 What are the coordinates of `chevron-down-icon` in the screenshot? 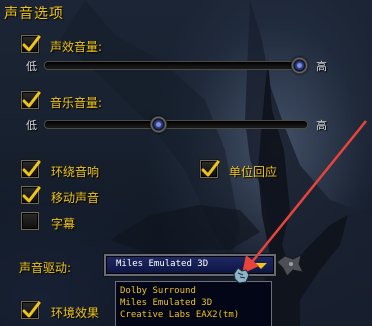 It's located at (261, 266).